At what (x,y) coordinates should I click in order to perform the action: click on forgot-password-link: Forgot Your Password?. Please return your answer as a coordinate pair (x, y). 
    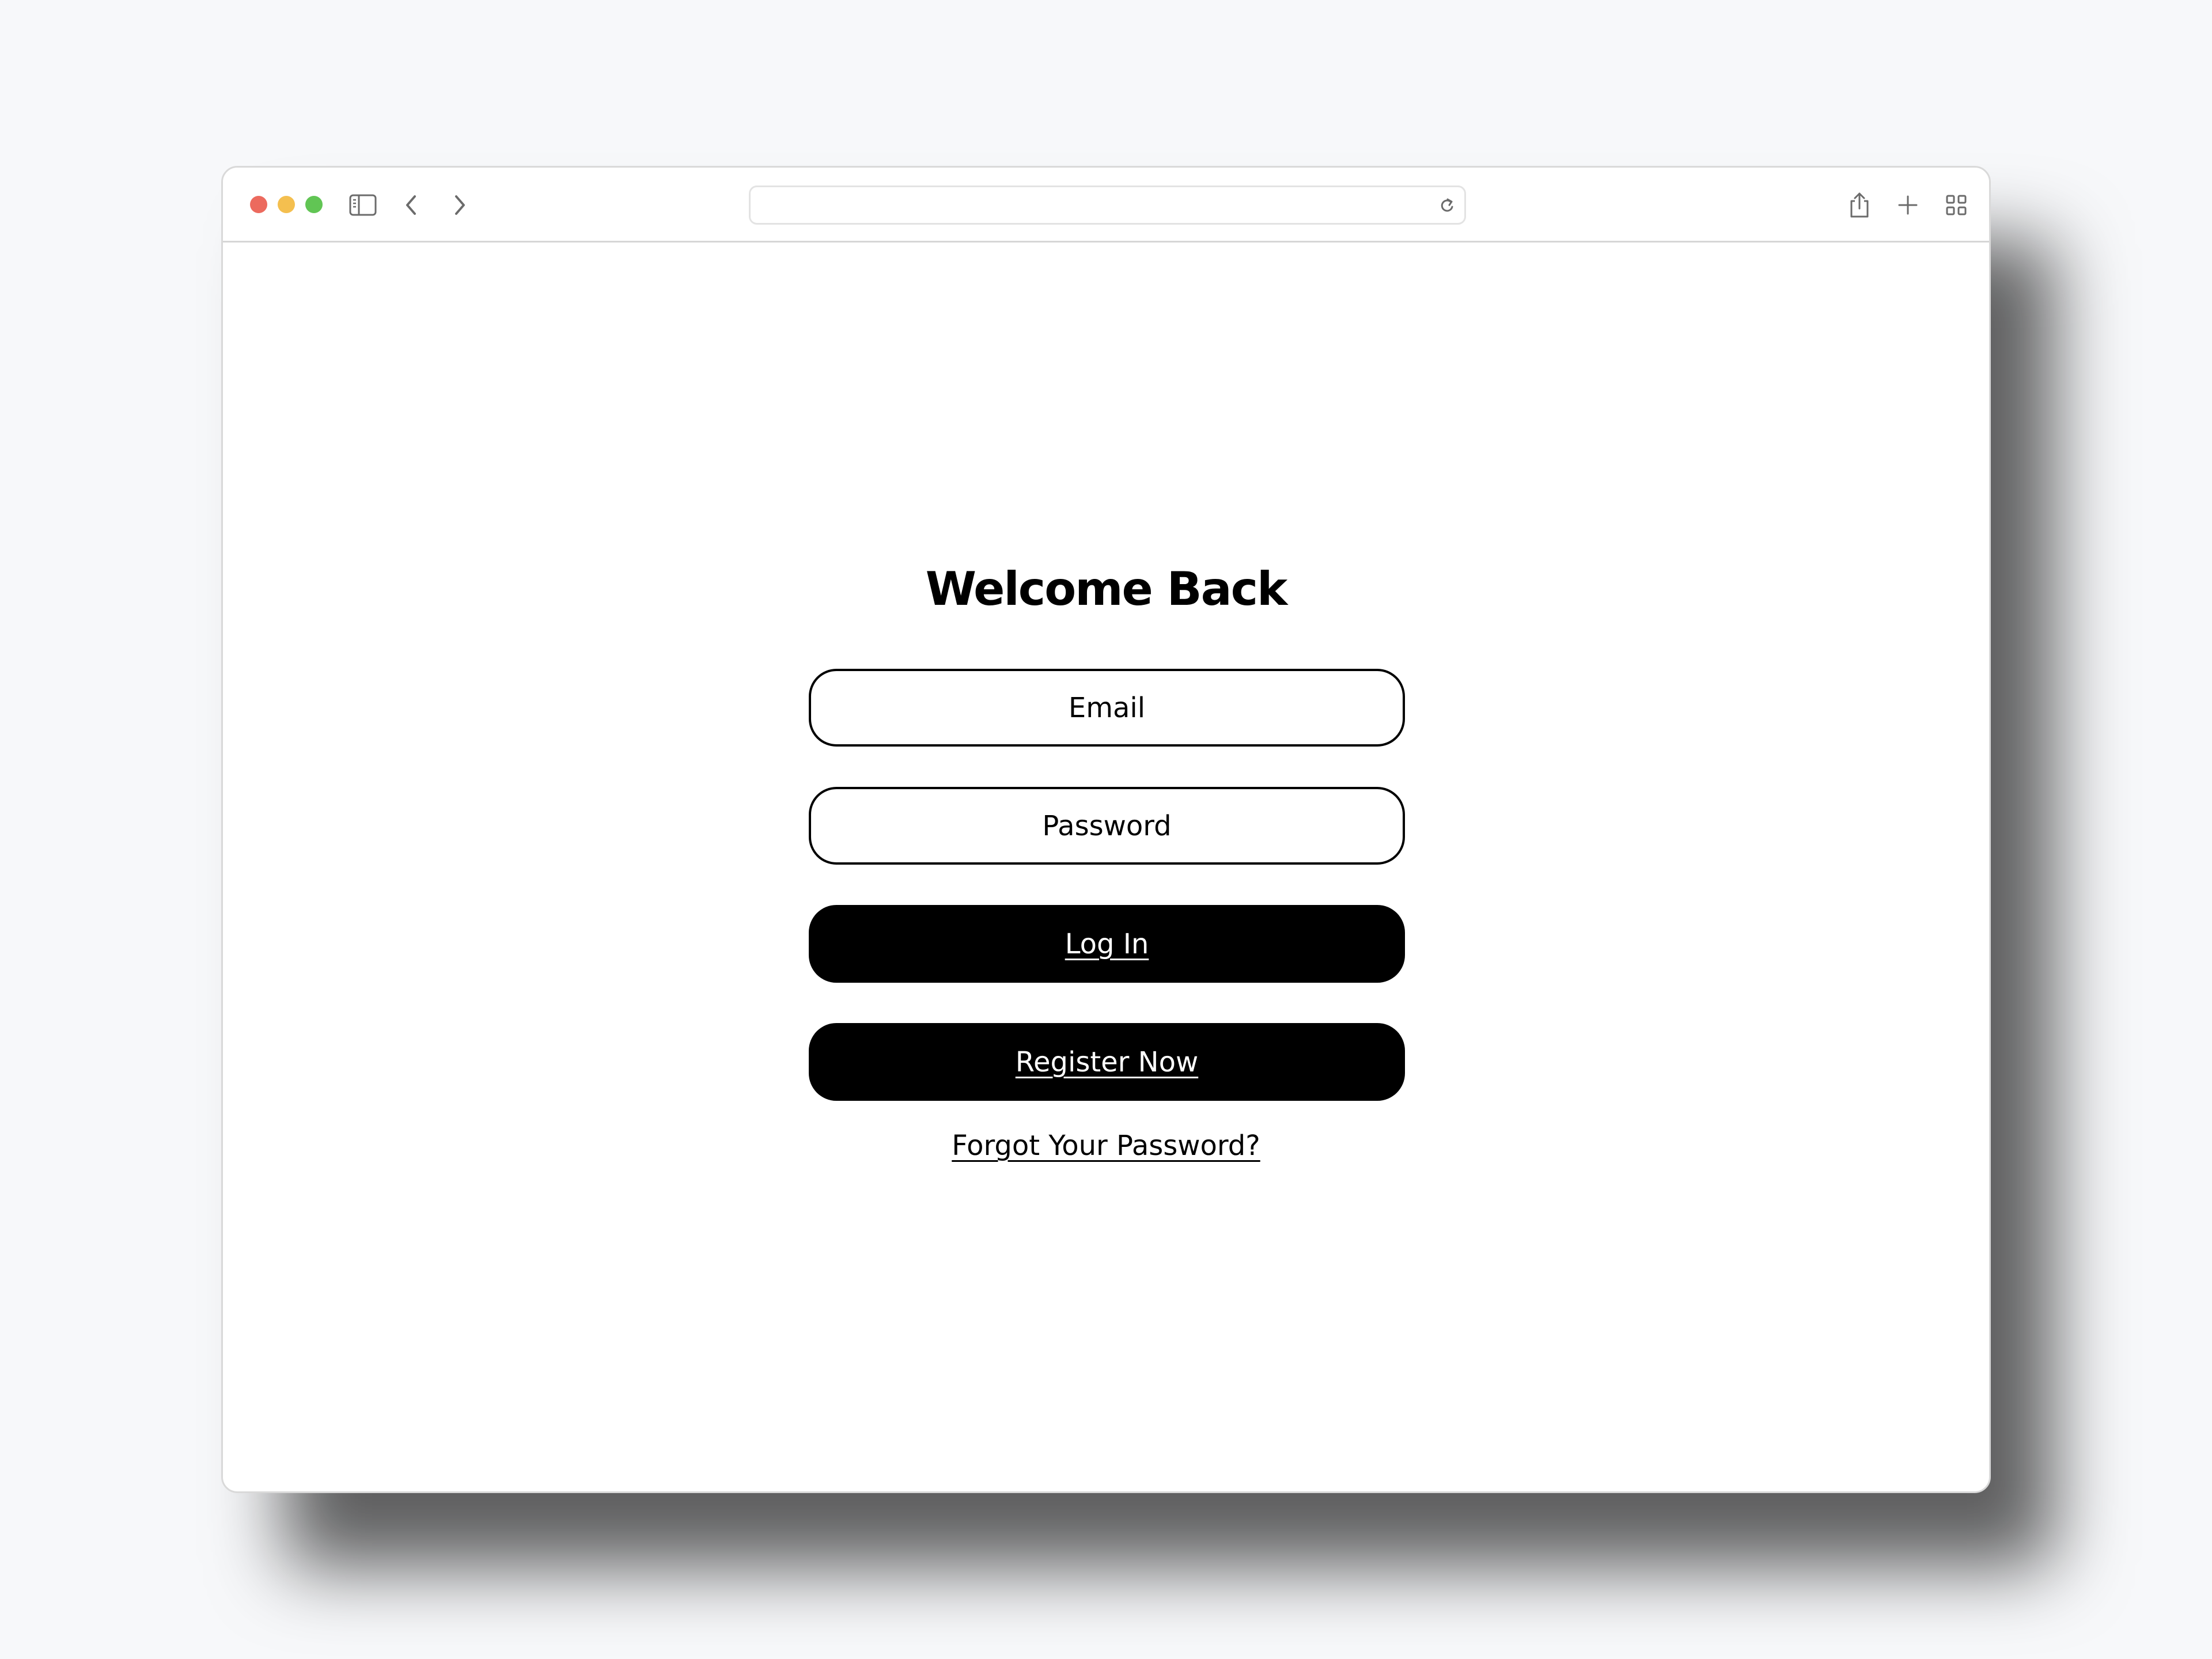
    Looking at the image, I should click on (1106, 1146).